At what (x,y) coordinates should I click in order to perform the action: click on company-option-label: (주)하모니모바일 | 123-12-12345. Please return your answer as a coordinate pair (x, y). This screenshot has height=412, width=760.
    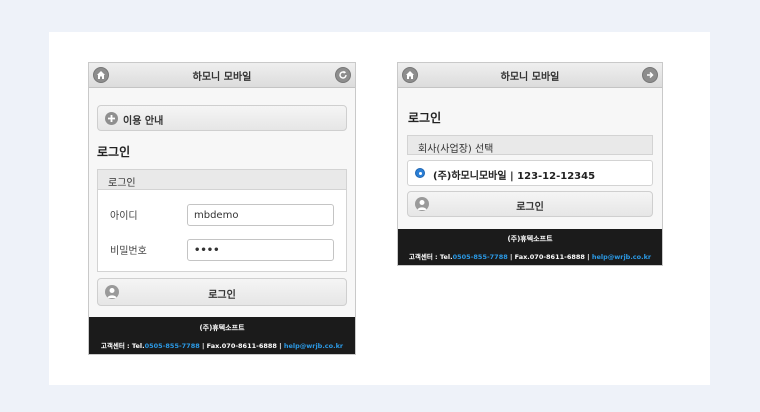
    Looking at the image, I should click on (514, 176).